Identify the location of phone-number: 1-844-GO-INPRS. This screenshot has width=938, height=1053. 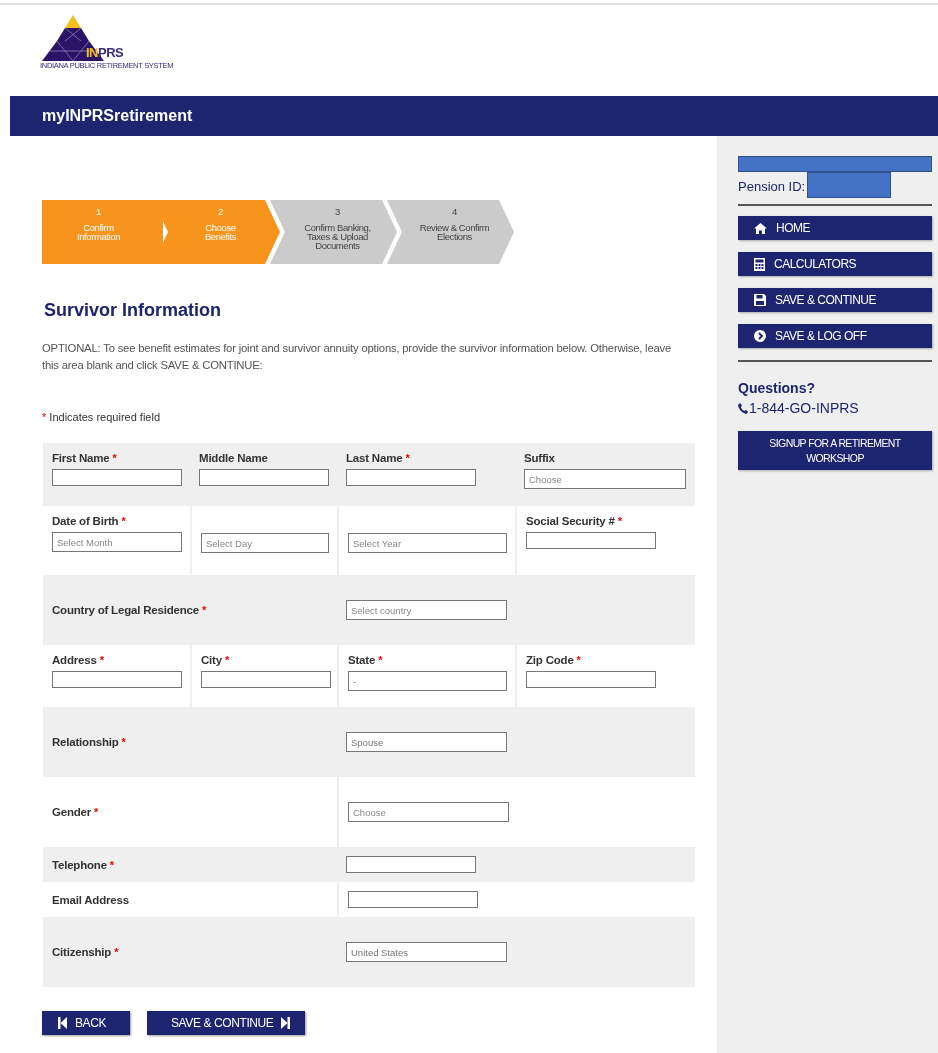
(804, 408).